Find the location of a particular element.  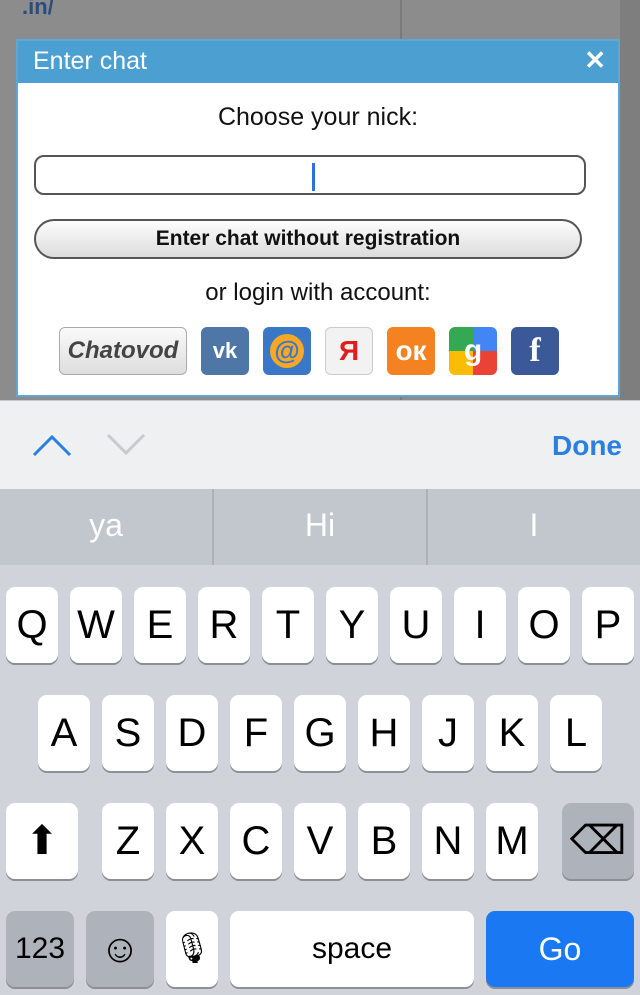

key-w: W is located at coordinates (96, 625).